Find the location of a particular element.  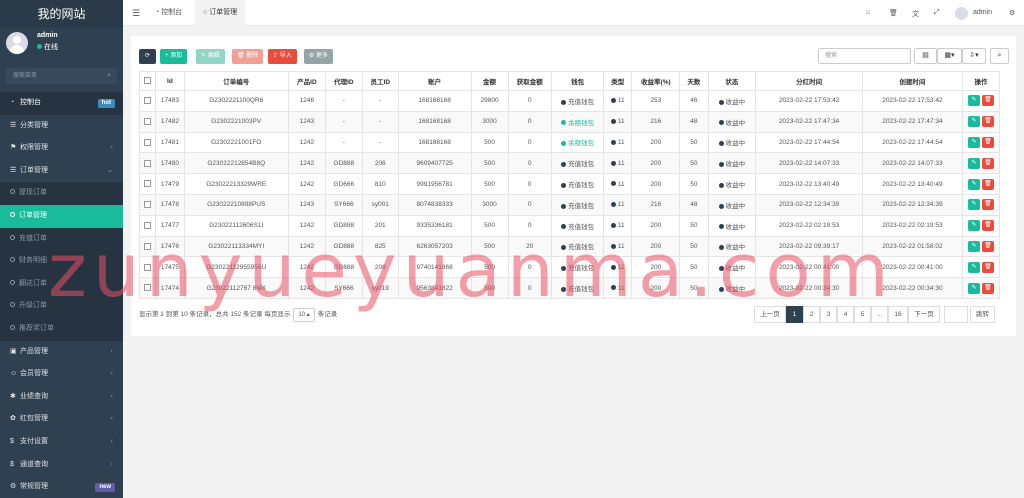

edit-button: ✎ 编辑 is located at coordinates (210, 56).